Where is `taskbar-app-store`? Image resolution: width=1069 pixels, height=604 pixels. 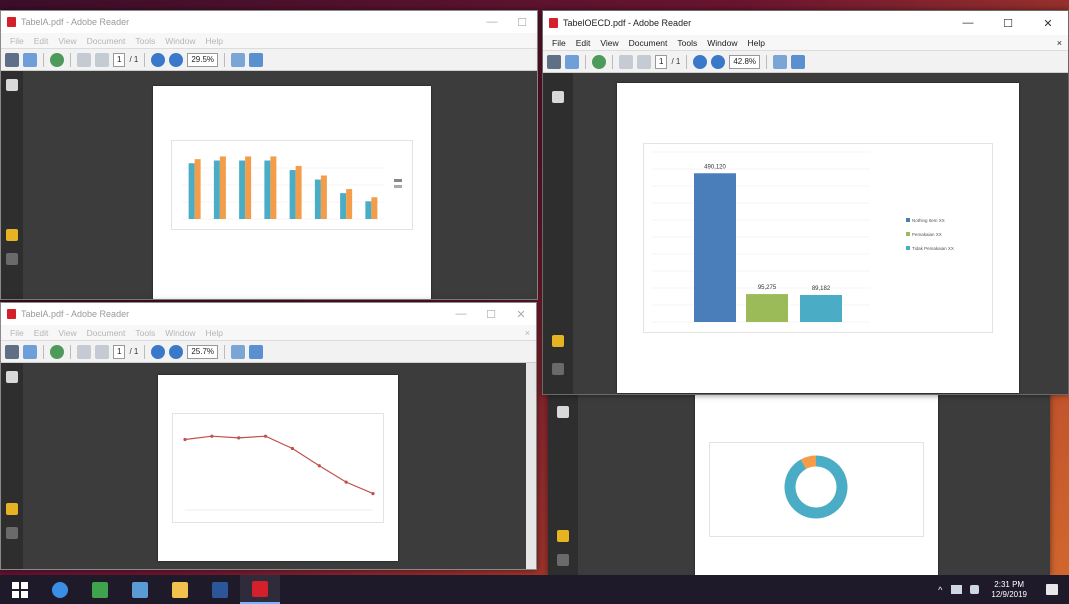 taskbar-app-store is located at coordinates (140, 589).